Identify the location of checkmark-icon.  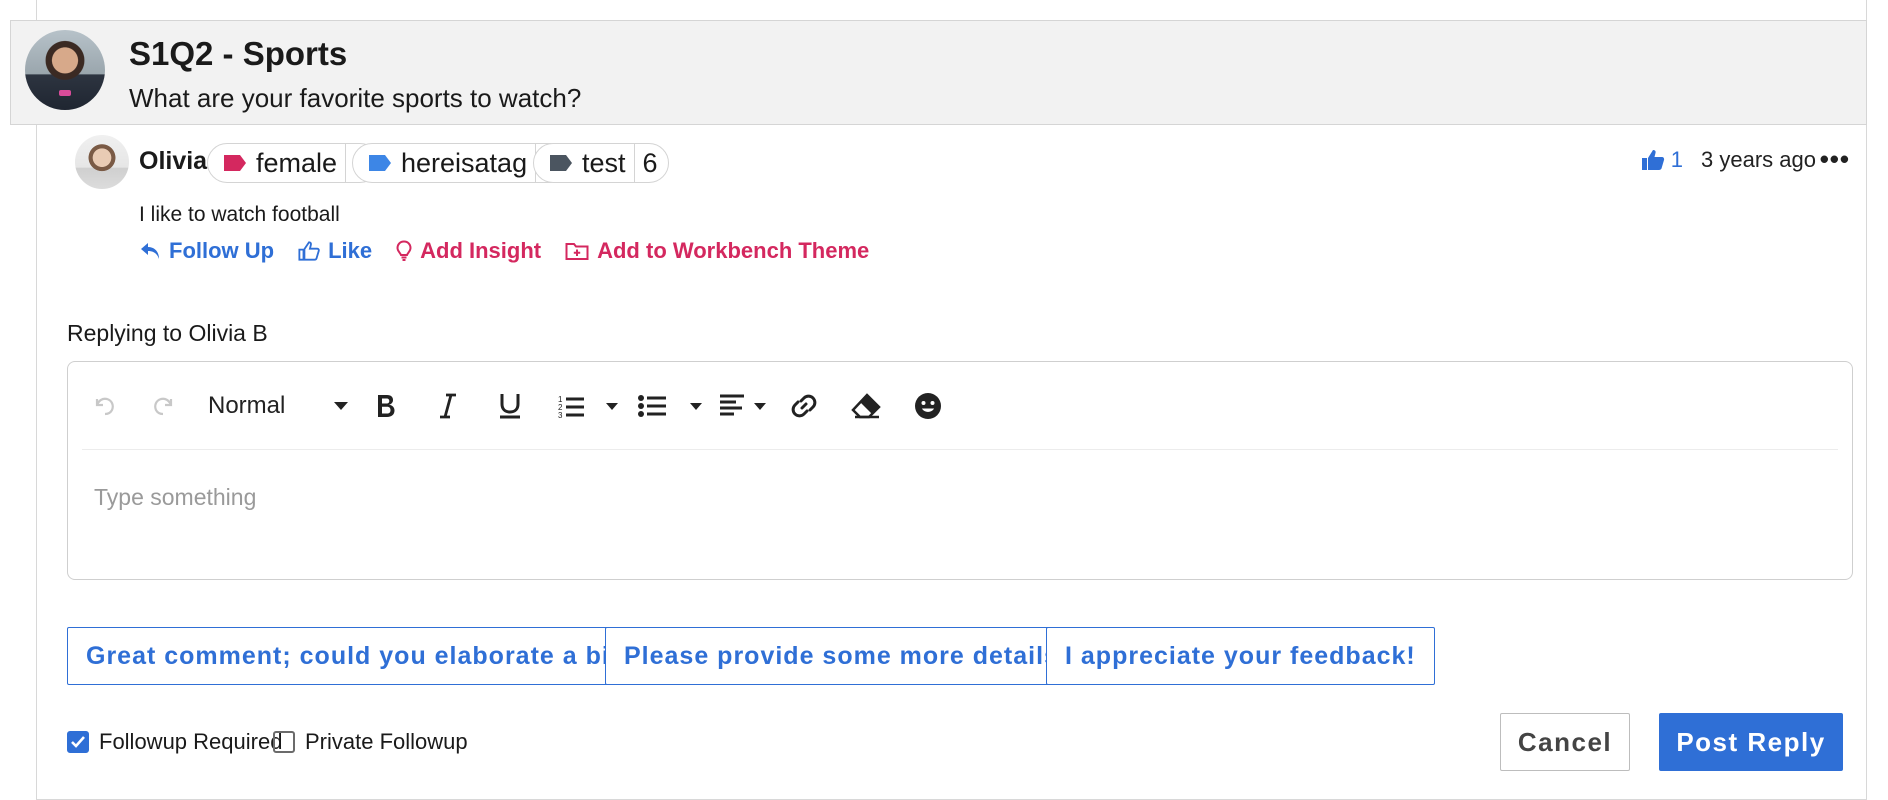
(78, 742).